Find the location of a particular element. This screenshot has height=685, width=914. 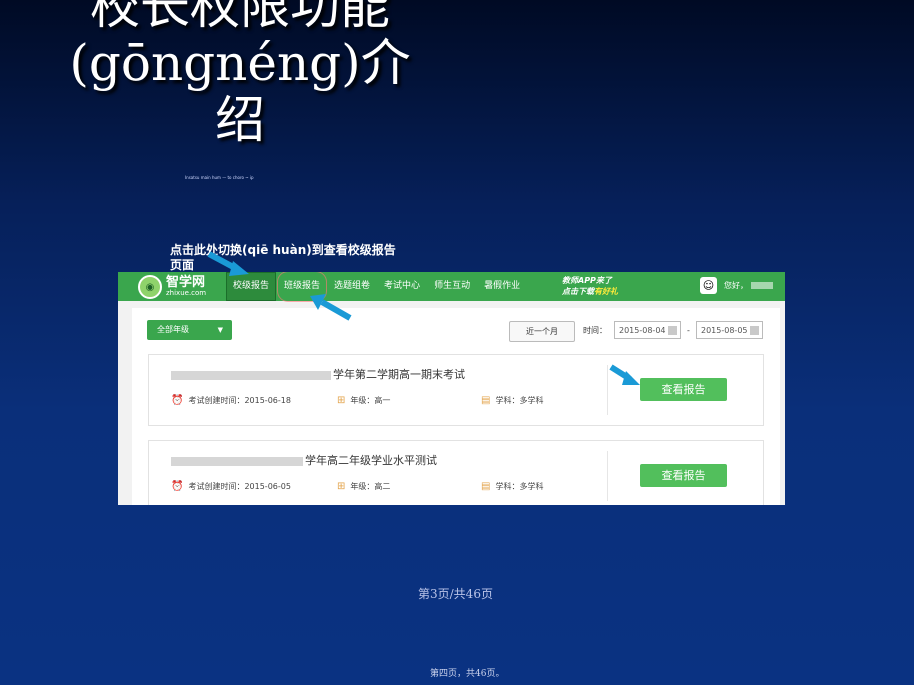

date-from-value: 2015-08-04 is located at coordinates (642, 330).